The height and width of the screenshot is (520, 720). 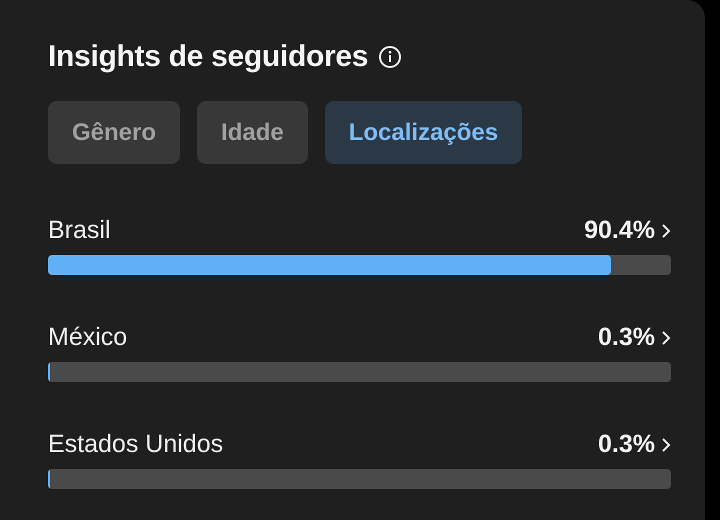 I want to click on location-name: Brasil, so click(x=79, y=230).